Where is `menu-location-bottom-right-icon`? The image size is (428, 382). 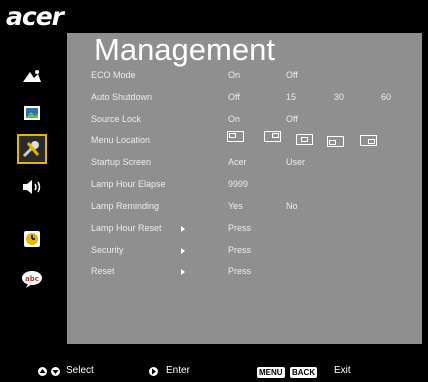 menu-location-bottom-right-icon is located at coordinates (368, 140).